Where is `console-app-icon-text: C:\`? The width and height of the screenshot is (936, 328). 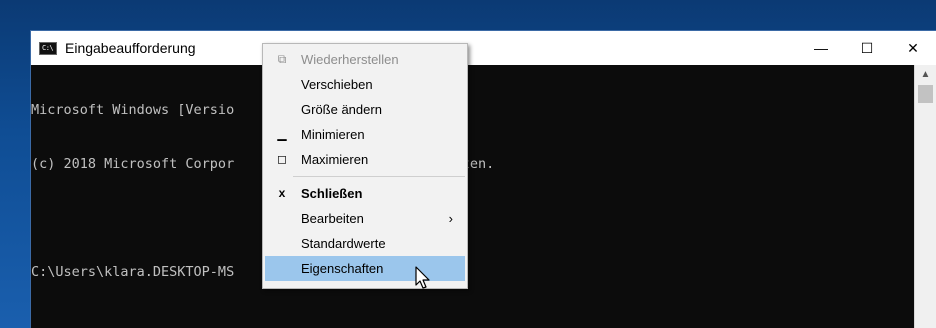
console-app-icon-text: C:\ is located at coordinates (48, 47).